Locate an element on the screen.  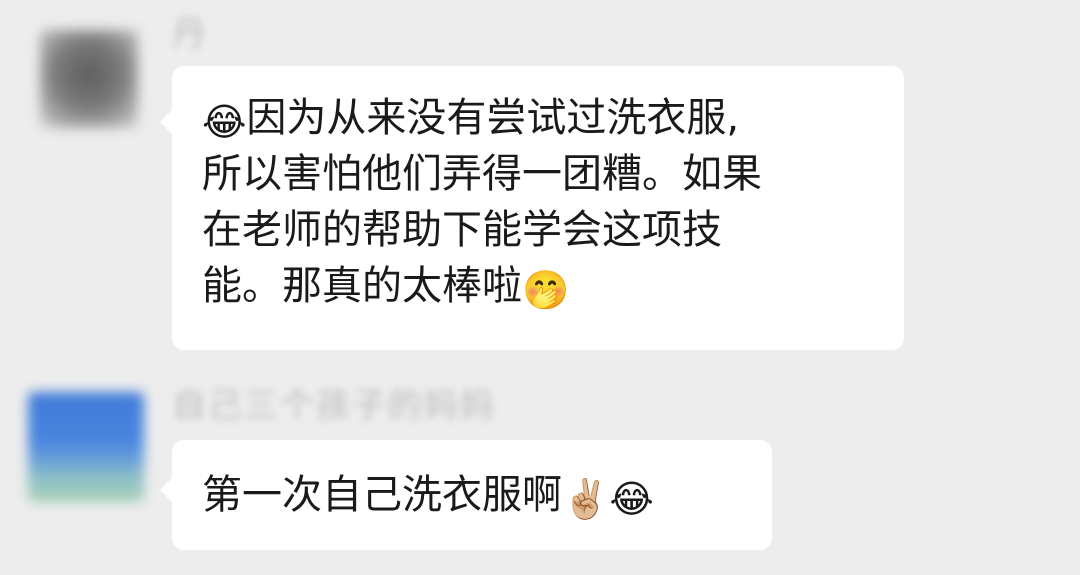
message-text: 第一次自己洗衣服啊 is located at coordinates (382, 495).